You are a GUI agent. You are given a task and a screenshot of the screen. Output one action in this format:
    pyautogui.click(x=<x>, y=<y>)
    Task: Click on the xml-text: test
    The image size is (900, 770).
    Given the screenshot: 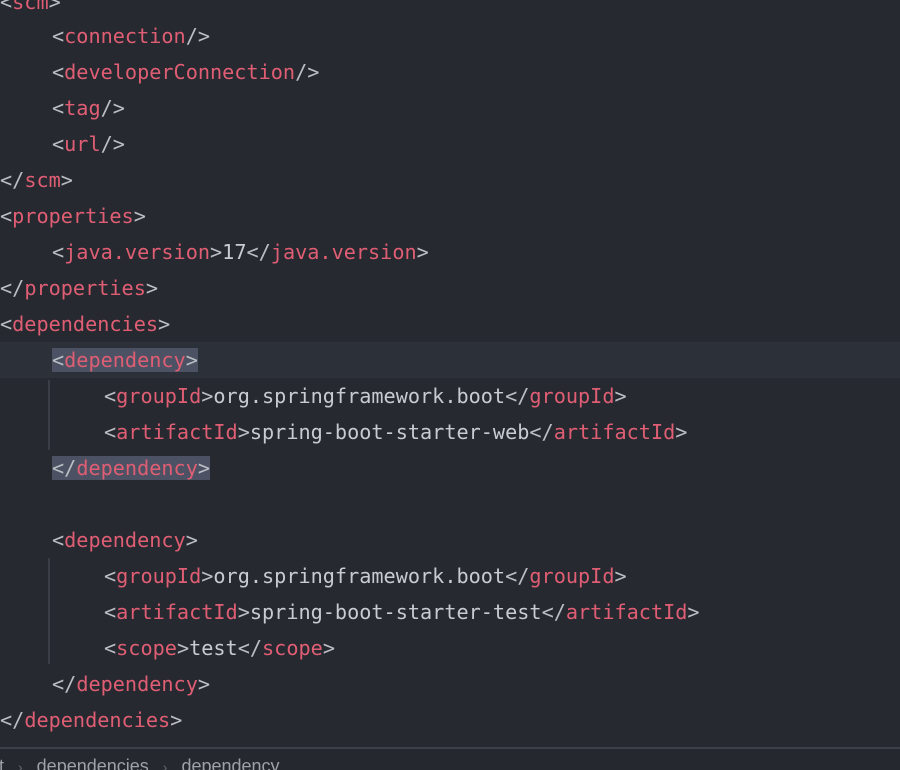 What is the action you would take?
    pyautogui.click(x=213, y=648)
    